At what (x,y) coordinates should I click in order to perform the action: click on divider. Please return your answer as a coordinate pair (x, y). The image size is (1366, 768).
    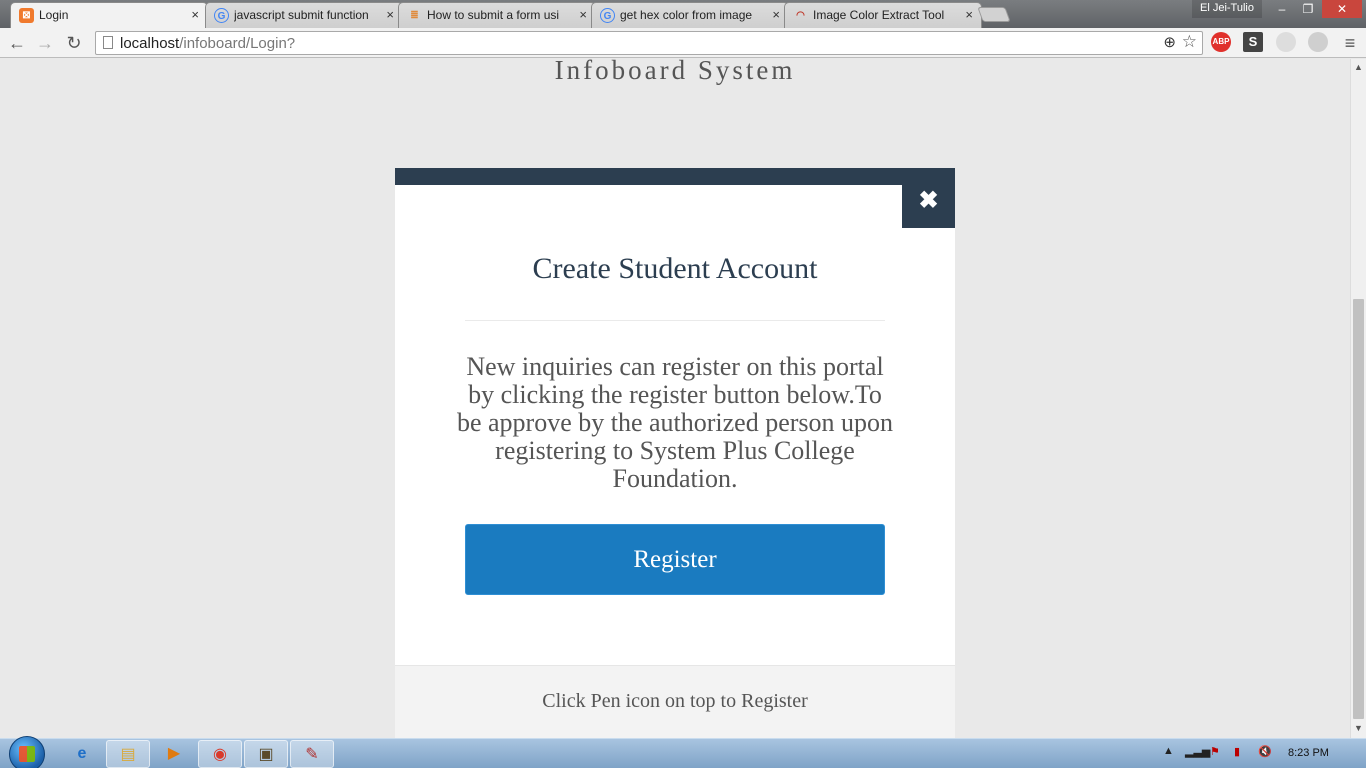
    Looking at the image, I should click on (675, 320).